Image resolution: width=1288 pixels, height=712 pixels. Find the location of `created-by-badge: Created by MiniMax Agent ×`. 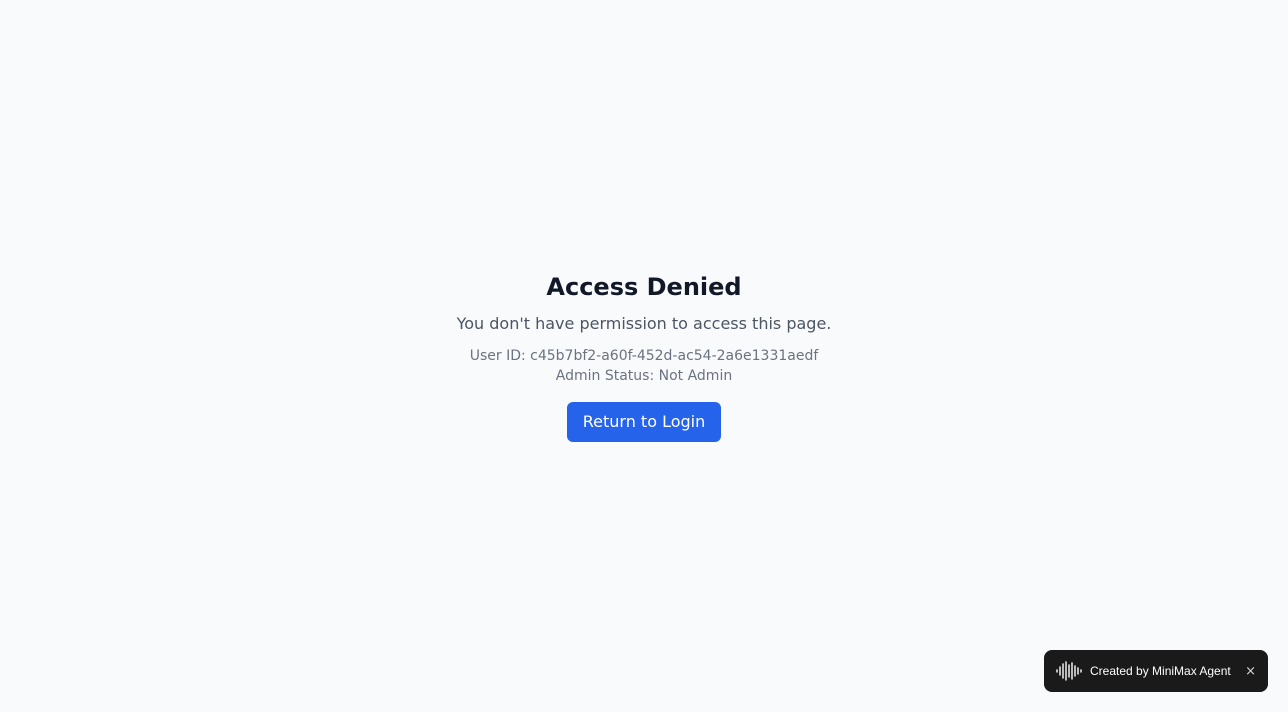

created-by-badge: Created by MiniMax Agent × is located at coordinates (1156, 671).